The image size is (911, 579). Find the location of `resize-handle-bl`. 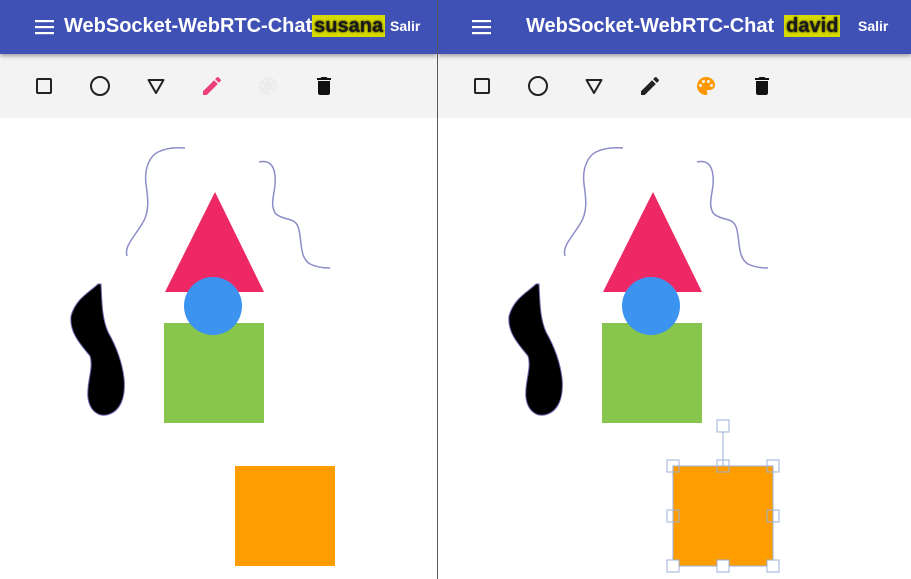

resize-handle-bl is located at coordinates (673, 566).